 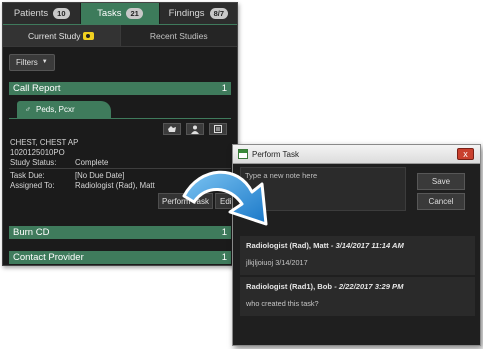 What do you see at coordinates (218, 129) in the screenshot?
I see `report-icon` at bounding box center [218, 129].